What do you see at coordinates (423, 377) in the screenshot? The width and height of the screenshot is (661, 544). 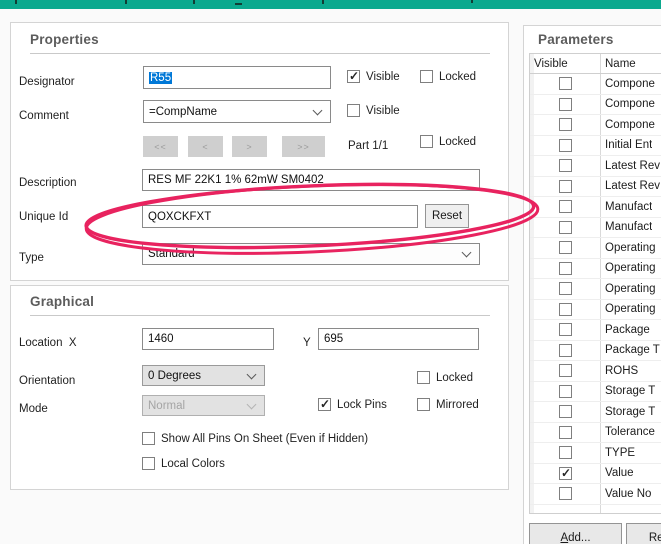 I see `graphical-locked-checkbox` at bounding box center [423, 377].